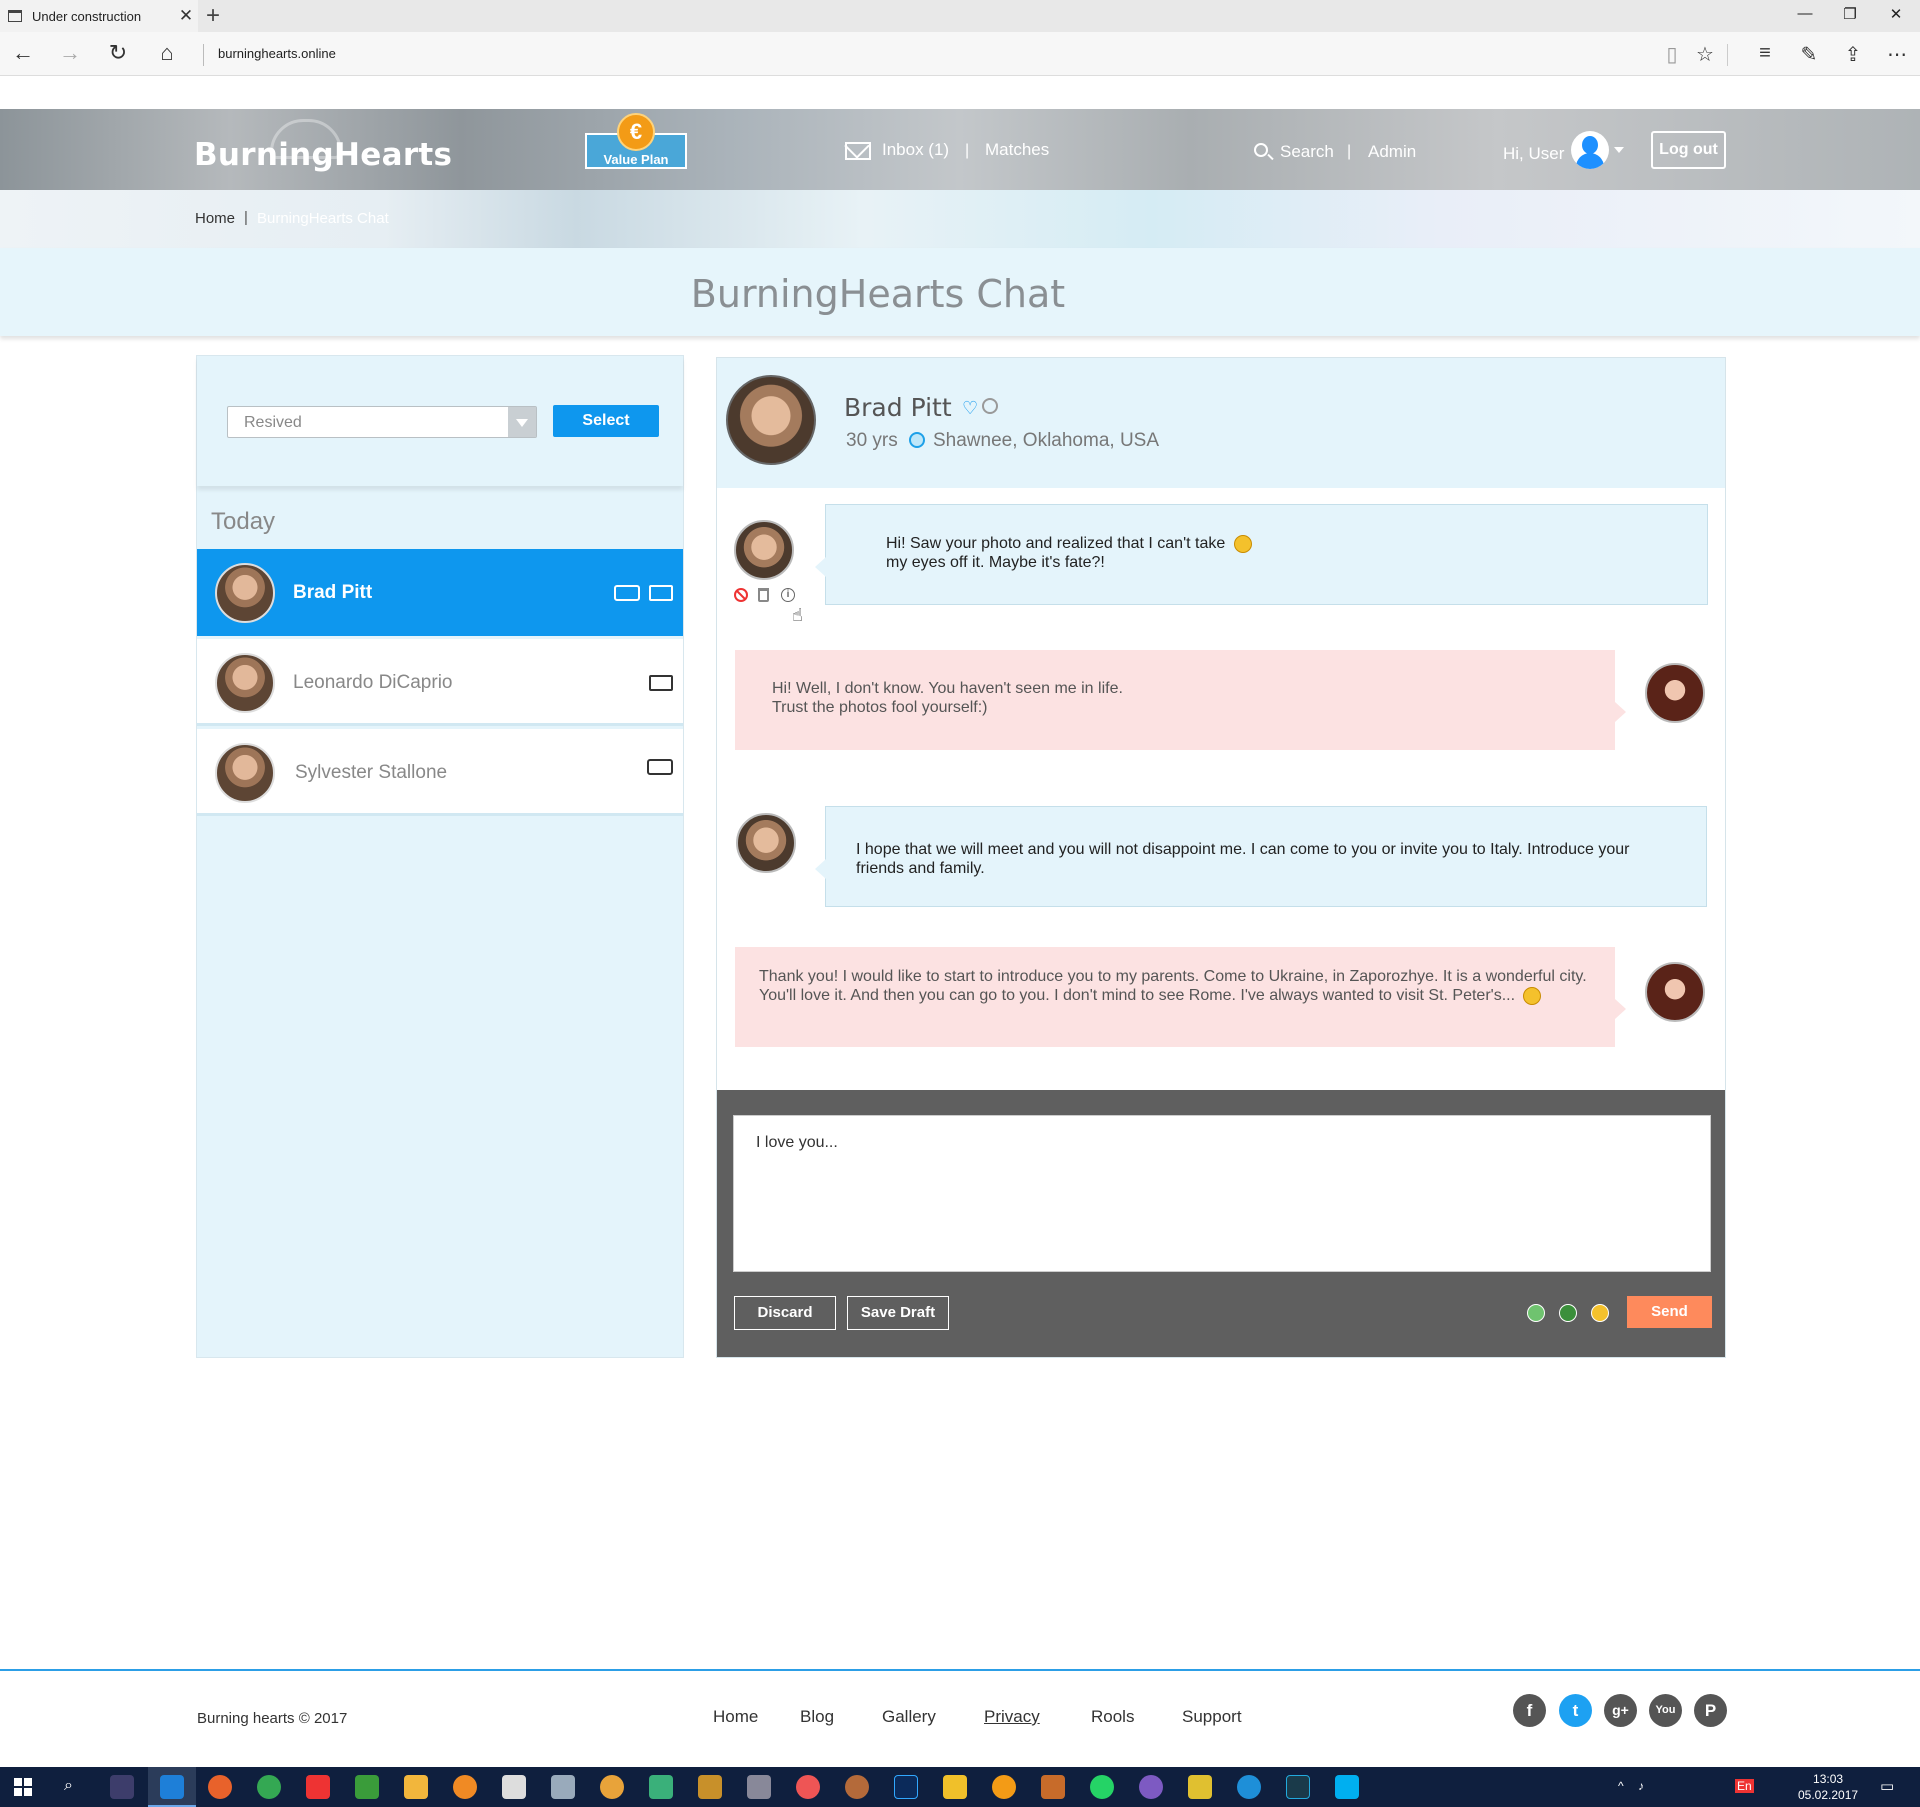 The image size is (1920, 1807). What do you see at coordinates (245, 683) in the screenshot?
I see `avatar` at bounding box center [245, 683].